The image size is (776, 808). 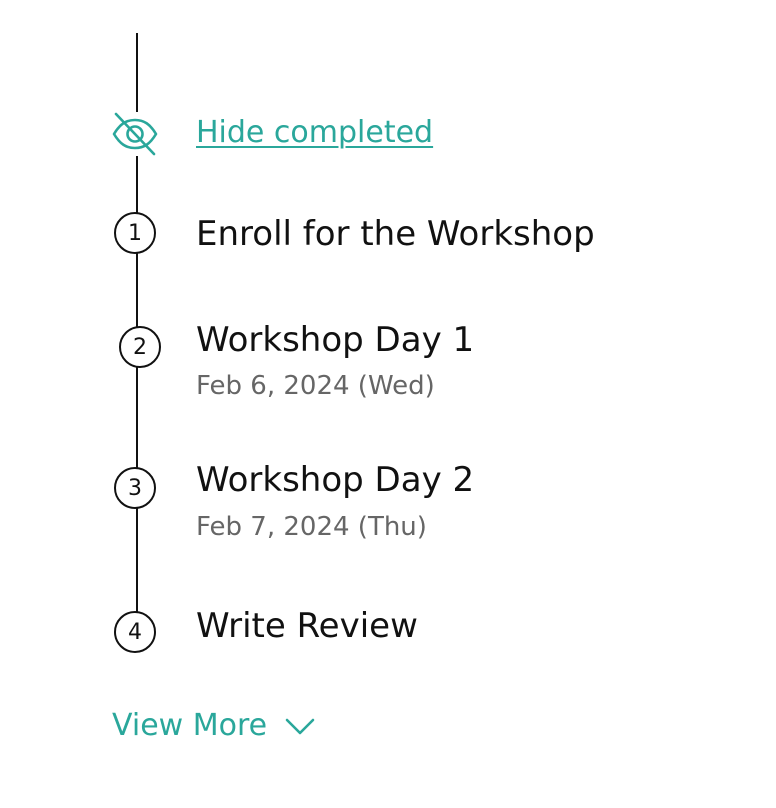 What do you see at coordinates (307, 626) in the screenshot?
I see `step-title: Write Review` at bounding box center [307, 626].